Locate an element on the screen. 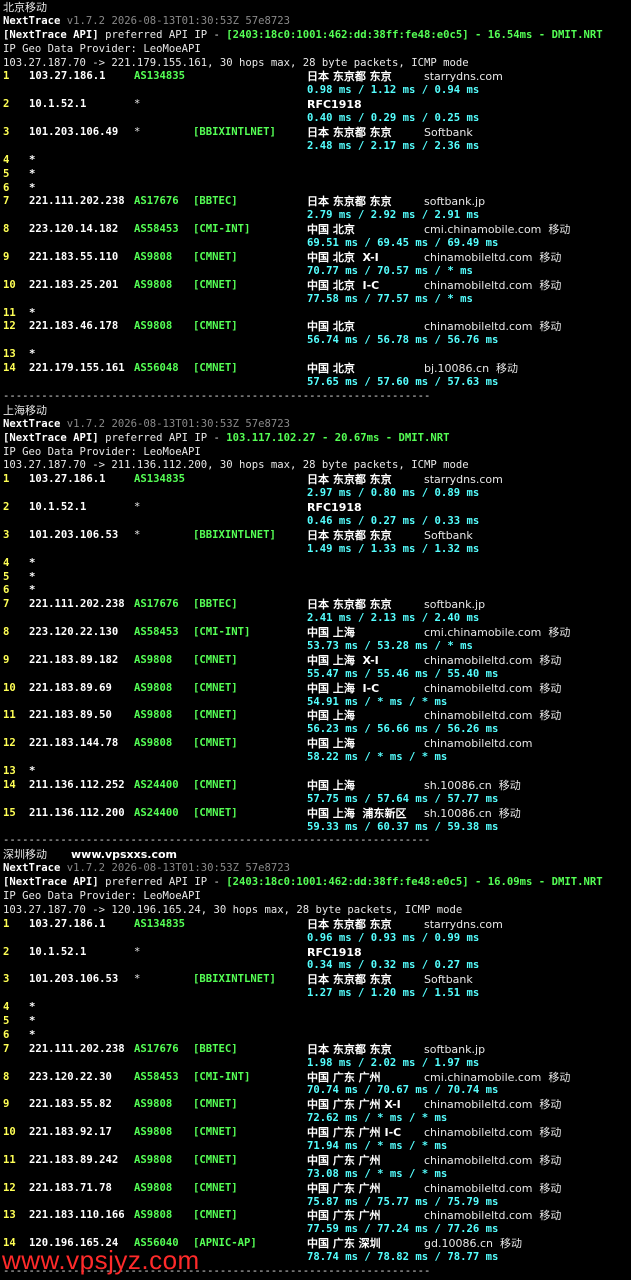  section-title-text: 深圳移动 is located at coordinates (25, 855).